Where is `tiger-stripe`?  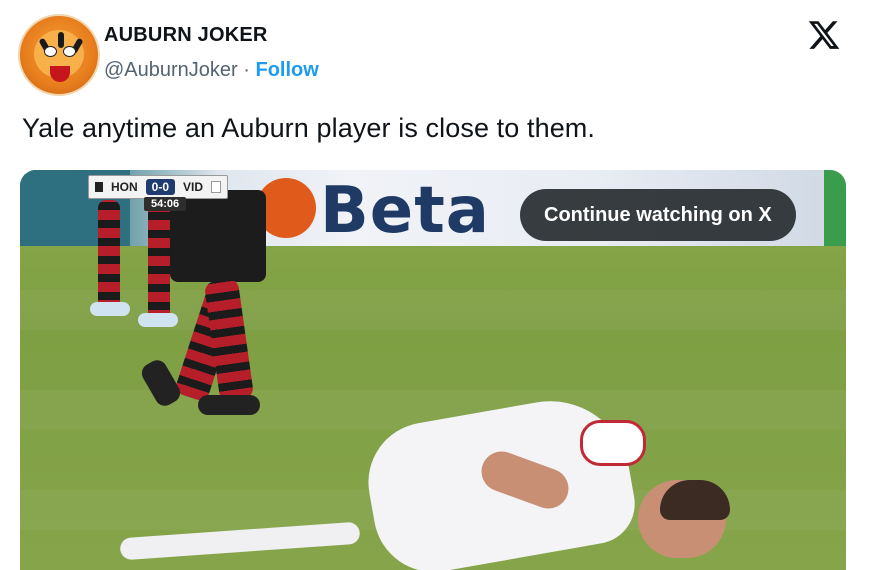
tiger-stripe is located at coordinates (61, 40).